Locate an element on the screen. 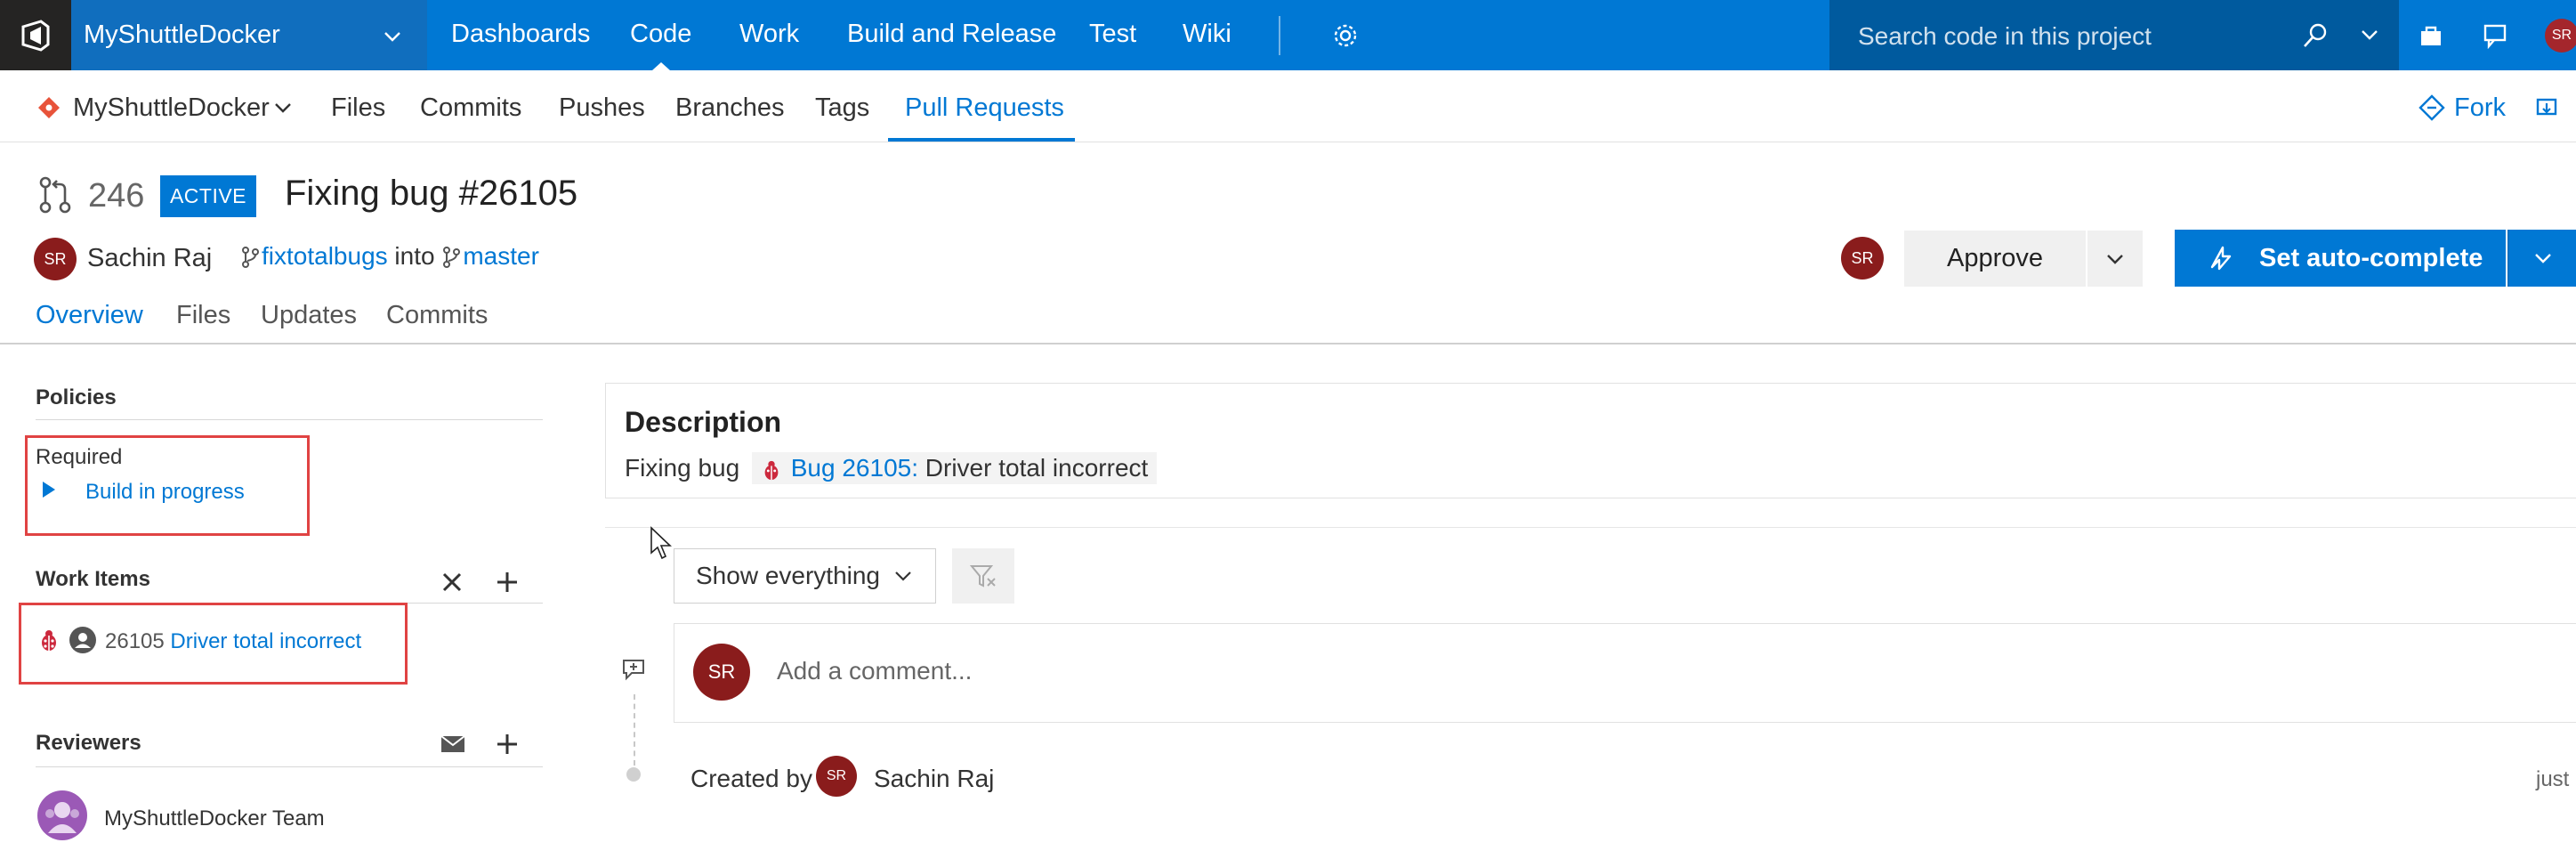 This screenshot has width=2576, height=867. auto-complete-icon is located at coordinates (2221, 258).